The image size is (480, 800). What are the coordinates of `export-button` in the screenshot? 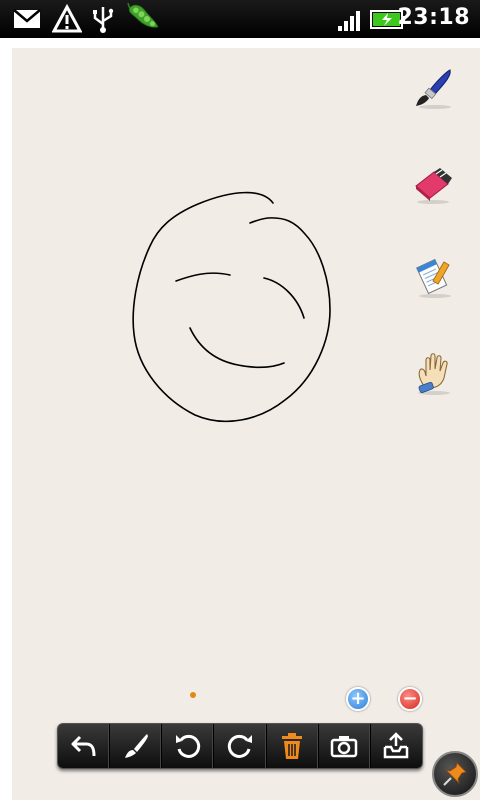 It's located at (396, 746).